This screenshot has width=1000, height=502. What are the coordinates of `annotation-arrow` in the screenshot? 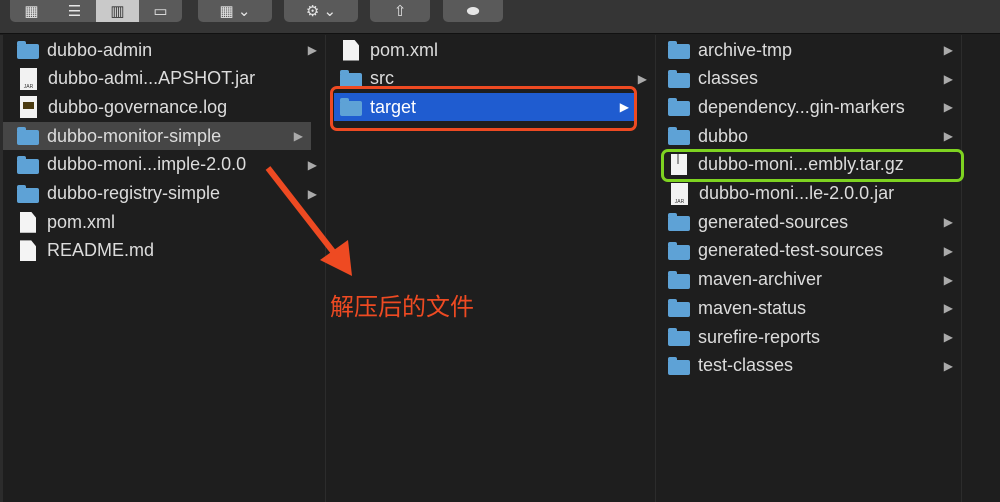 It's located at (308, 221).